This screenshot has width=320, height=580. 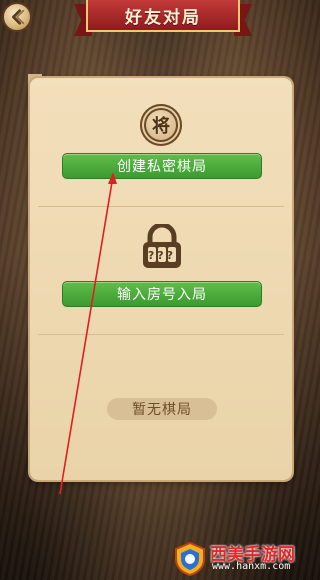 I want to click on back-arrow-icon, so click(x=18, y=17).